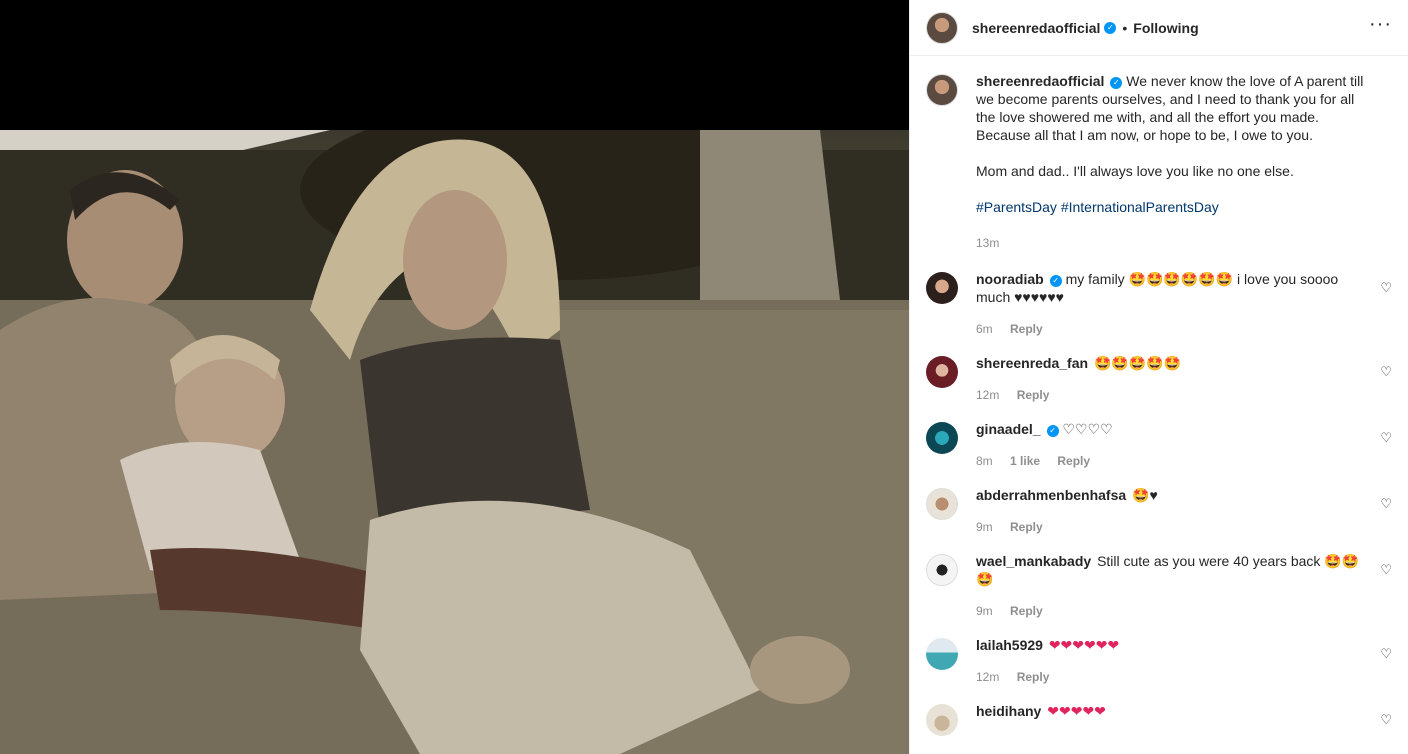 The width and height of the screenshot is (1408, 754). I want to click on comment-timestamp: 8m, so click(984, 461).